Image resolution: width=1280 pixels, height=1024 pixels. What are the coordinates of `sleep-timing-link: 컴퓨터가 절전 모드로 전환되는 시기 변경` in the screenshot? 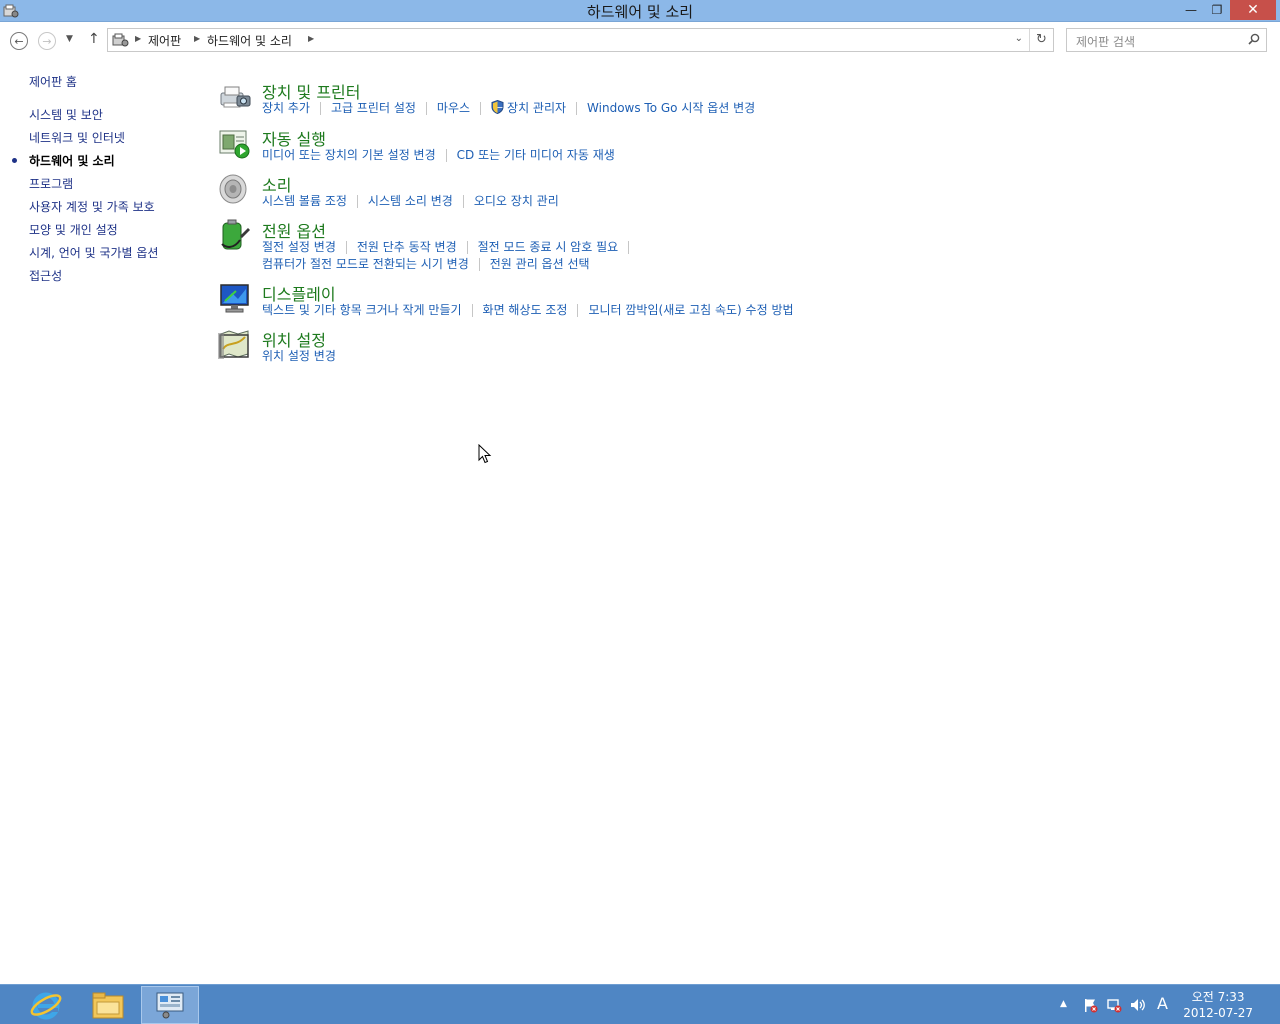 It's located at (365, 263).